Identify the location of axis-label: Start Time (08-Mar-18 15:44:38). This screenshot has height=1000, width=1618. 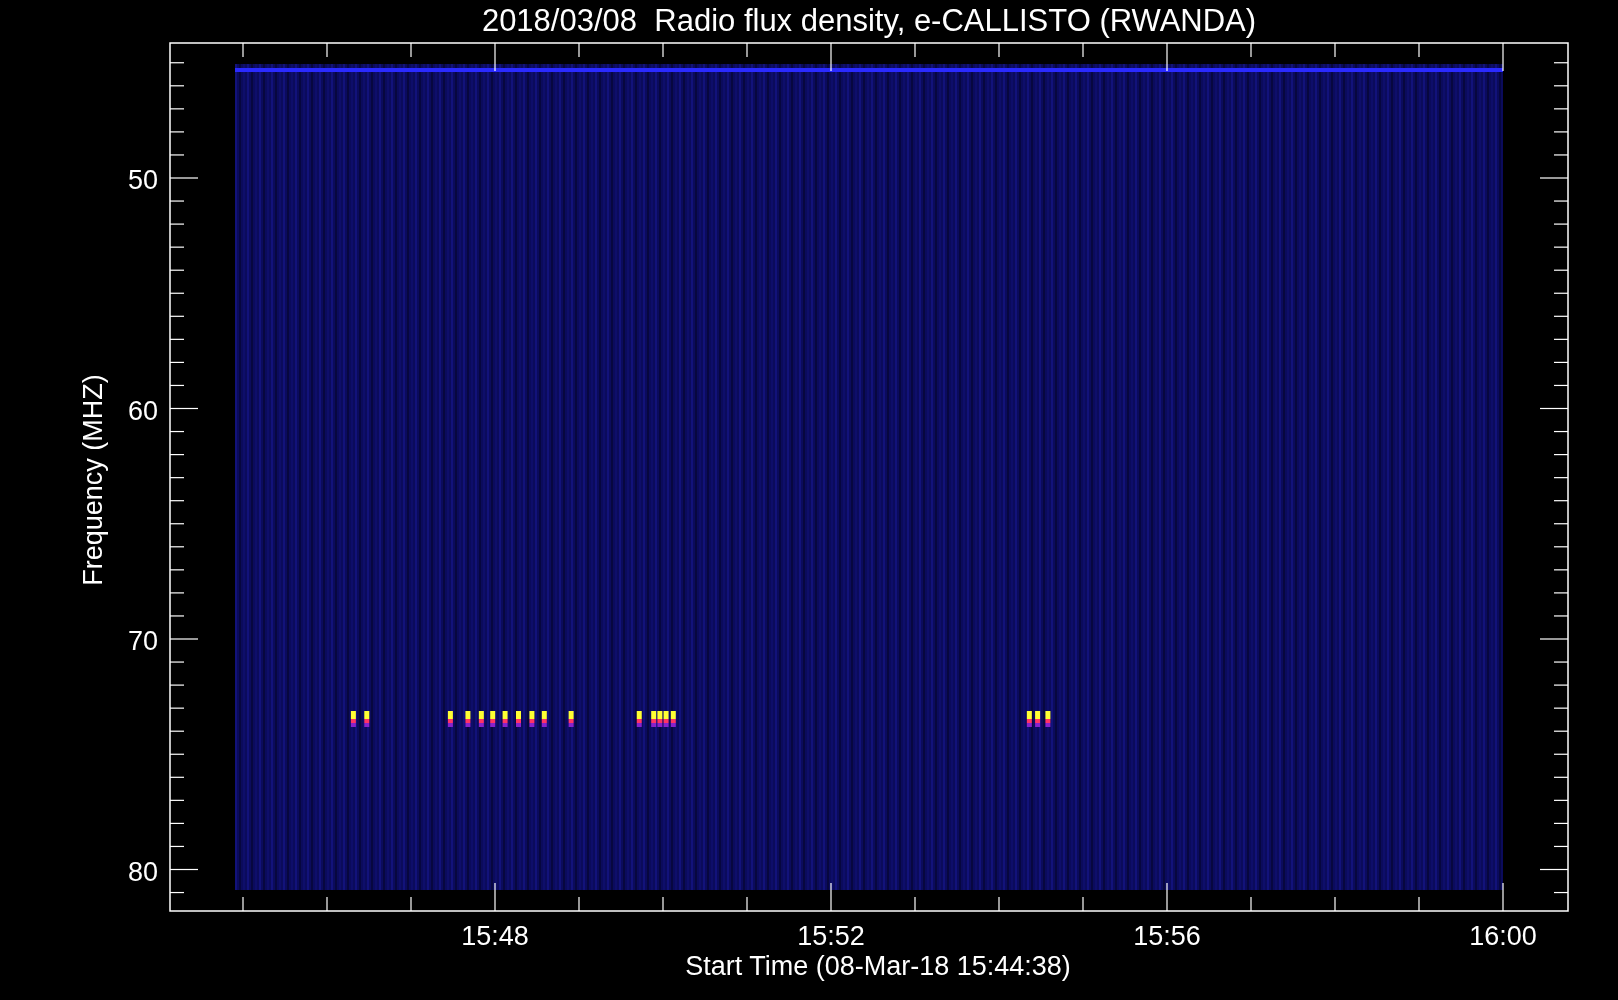
(878, 966).